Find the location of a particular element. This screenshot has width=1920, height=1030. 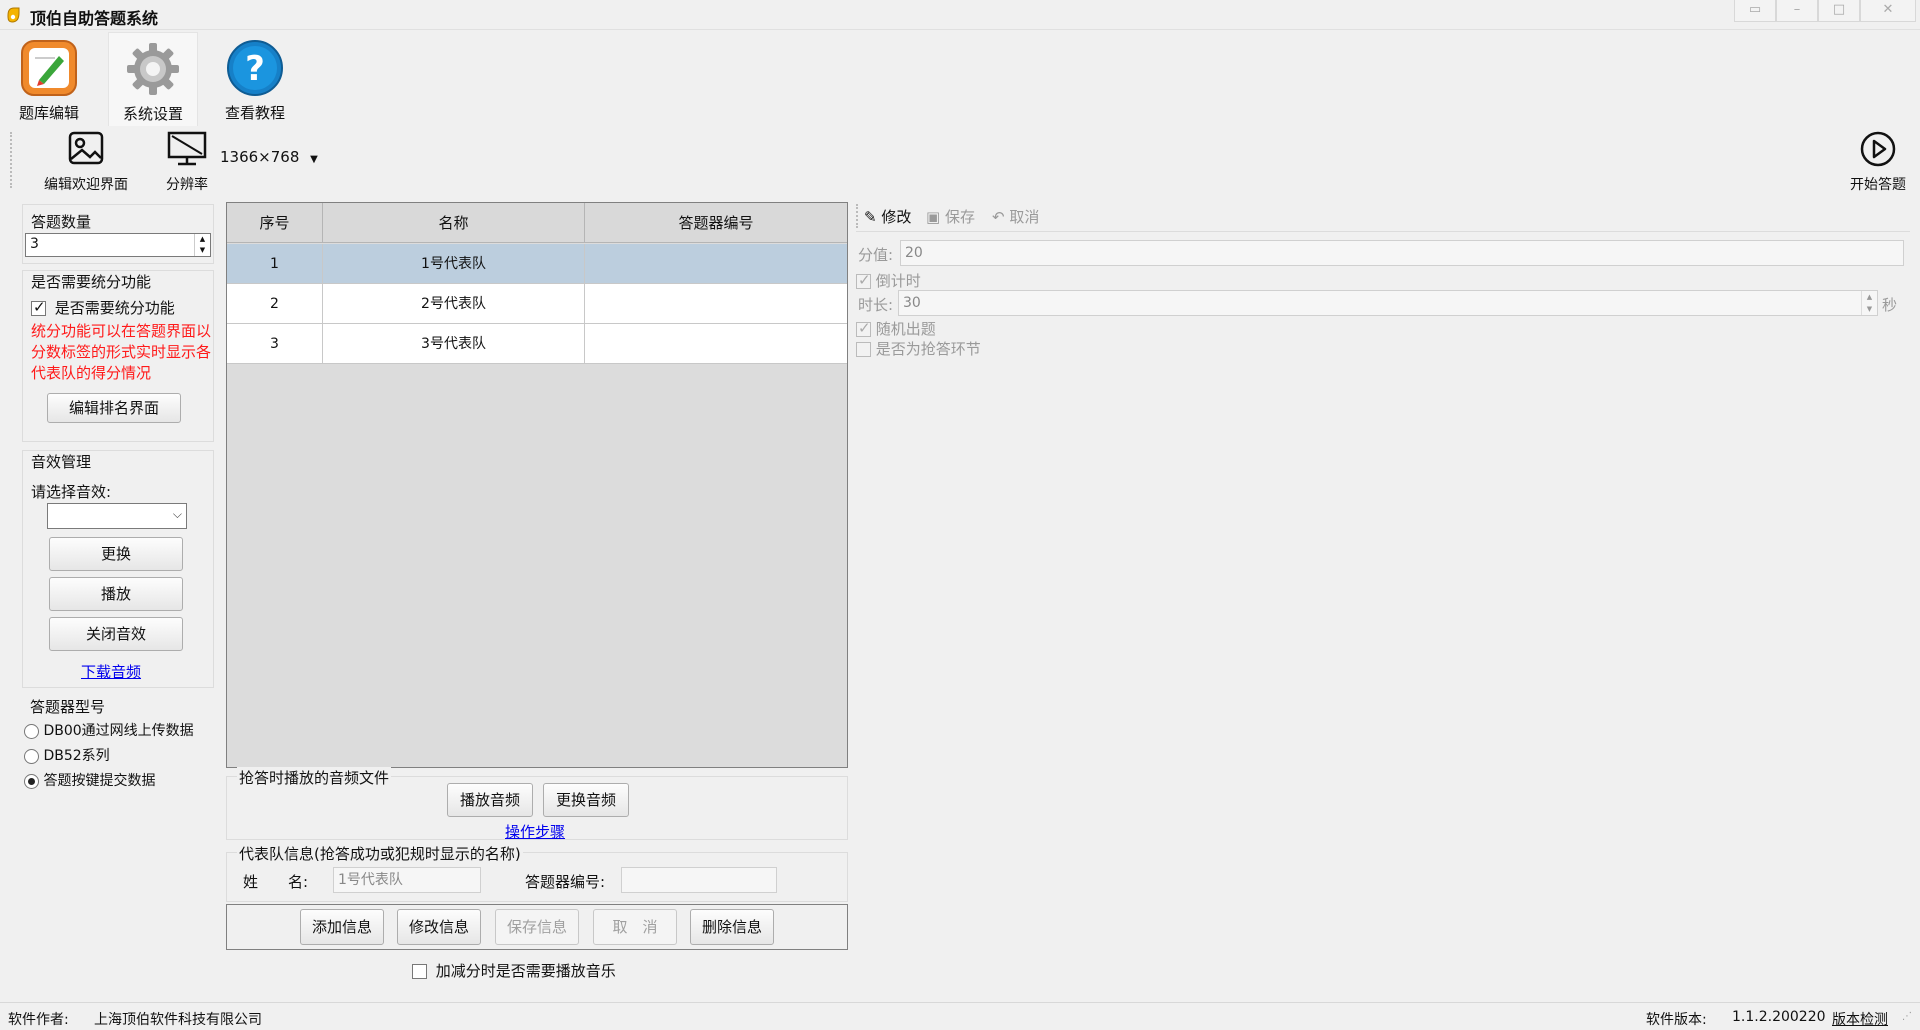

add-info-button: 添加信息 is located at coordinates (342, 927).